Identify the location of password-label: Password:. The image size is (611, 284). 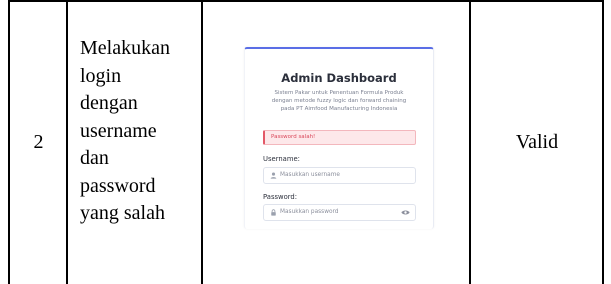
(280, 197).